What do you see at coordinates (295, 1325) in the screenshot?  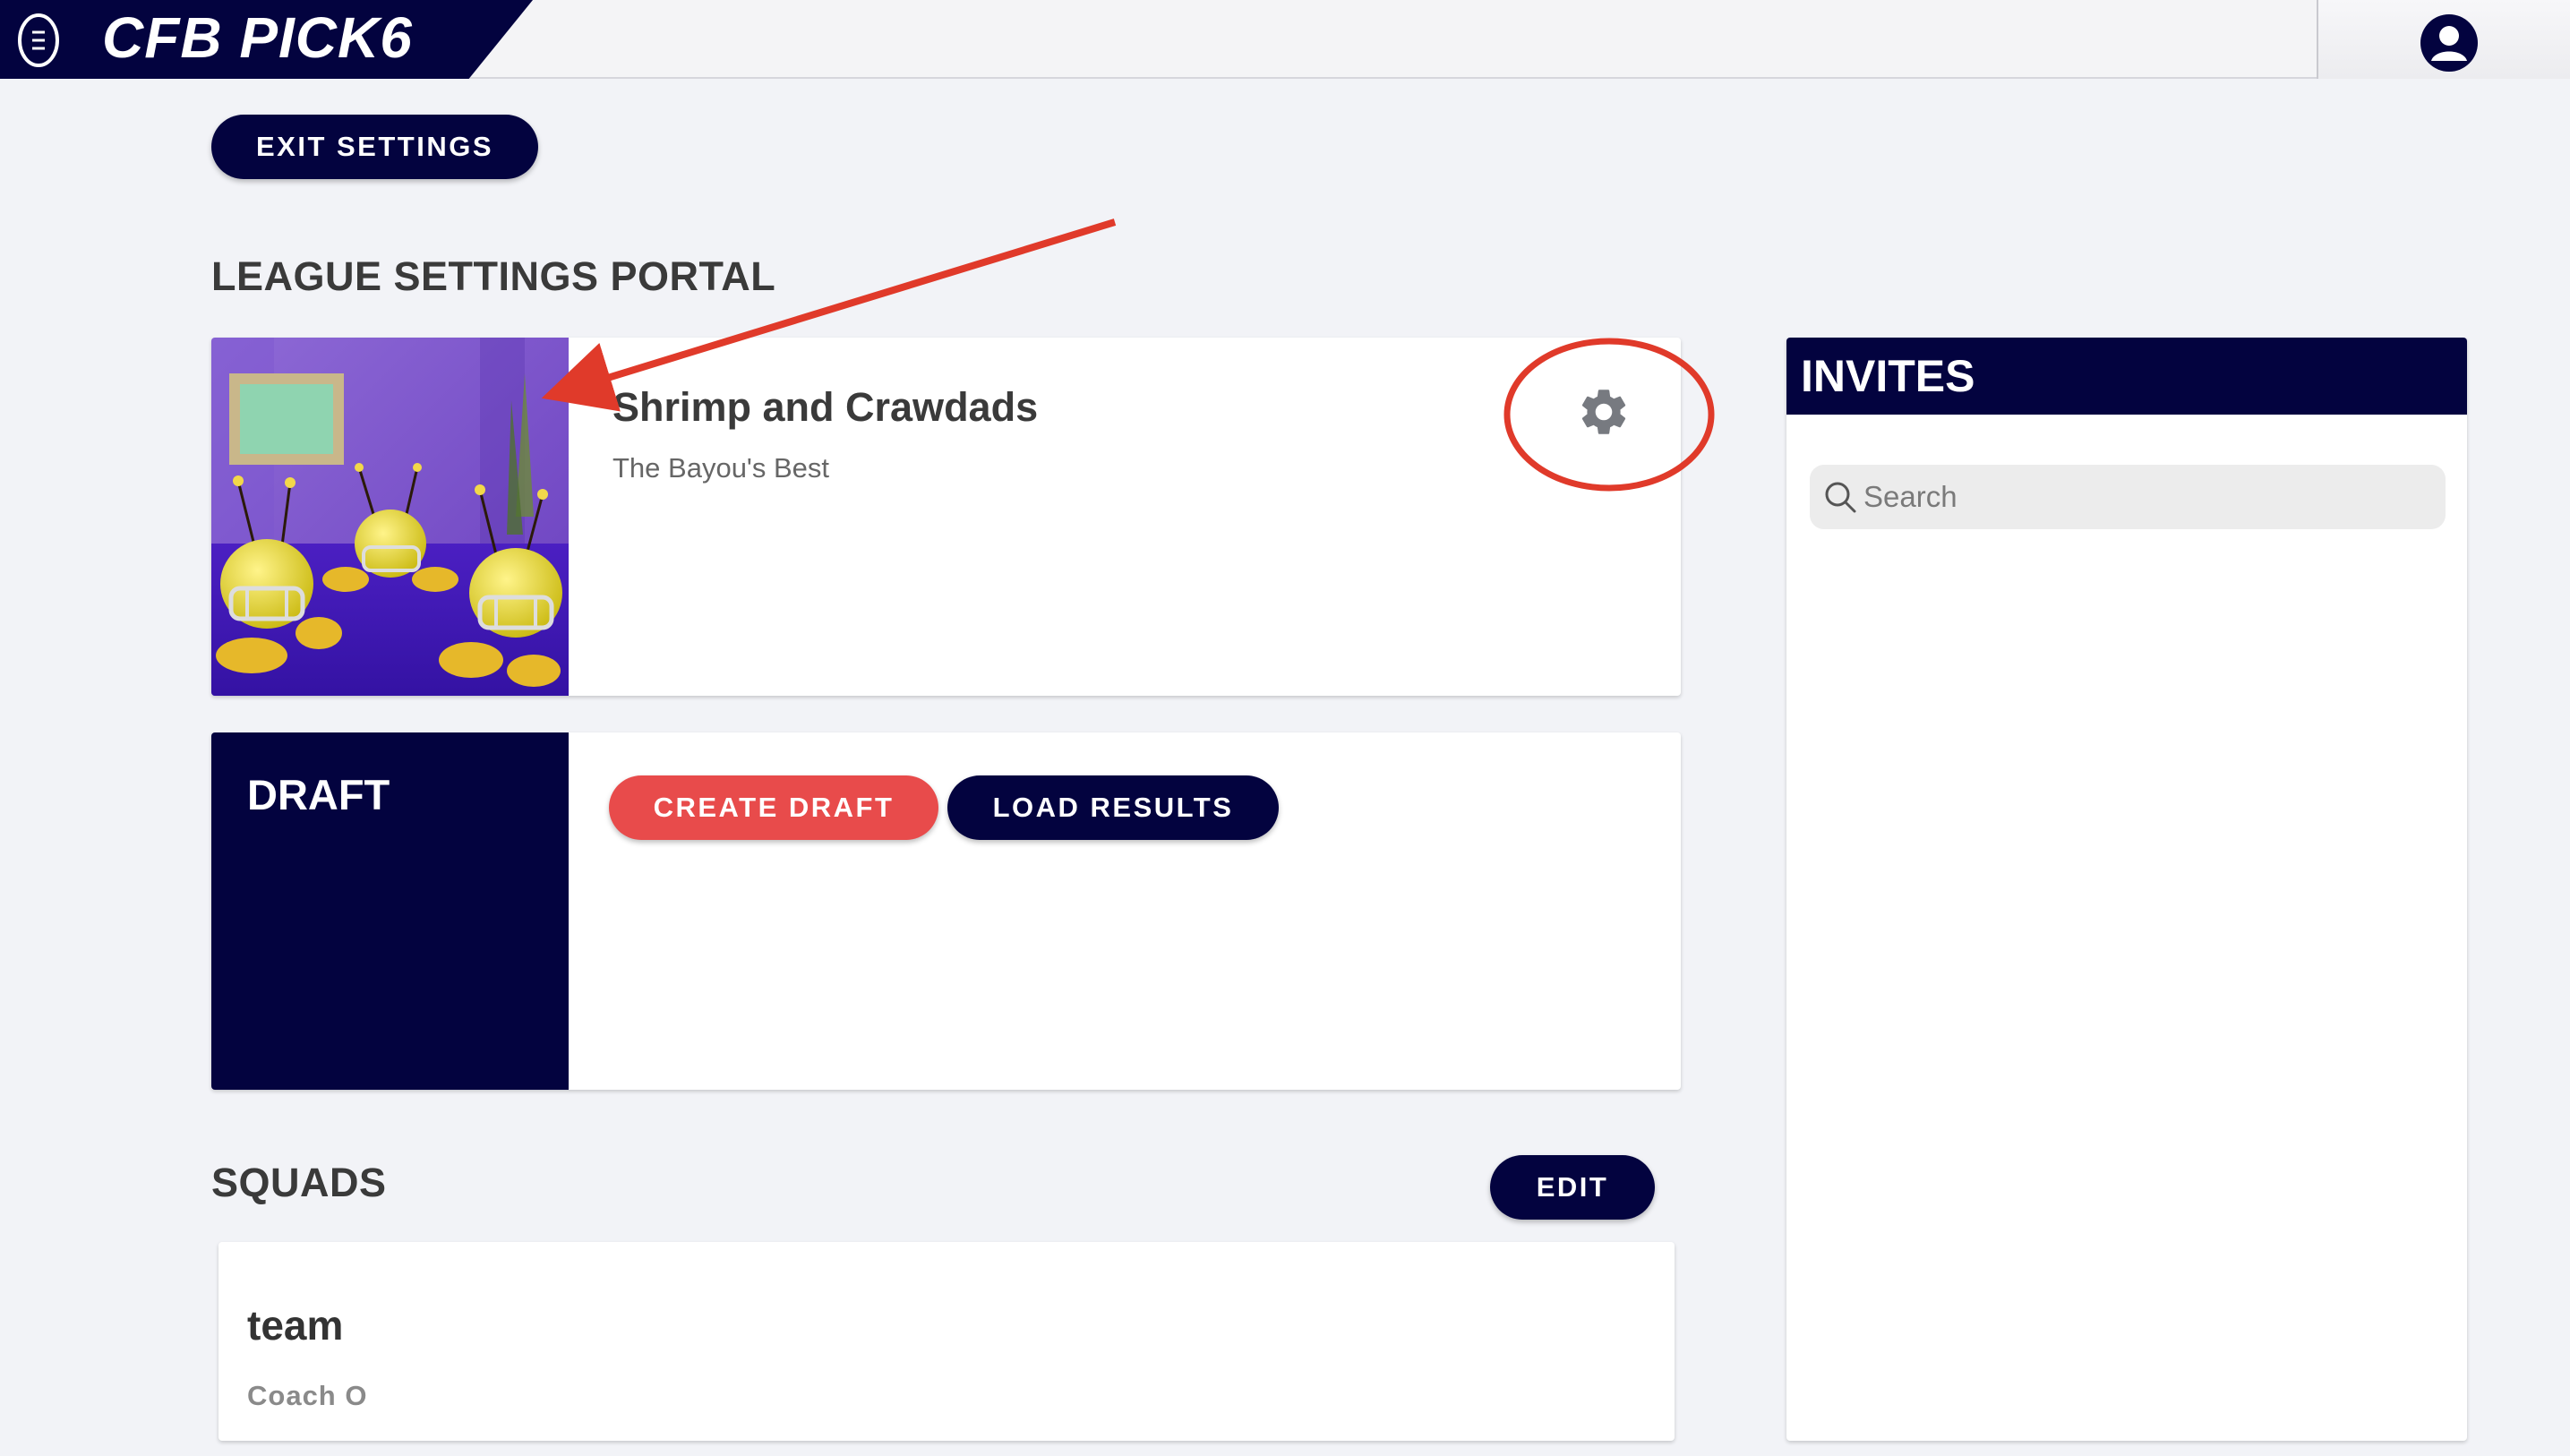 I see `squad-team-name: team` at bounding box center [295, 1325].